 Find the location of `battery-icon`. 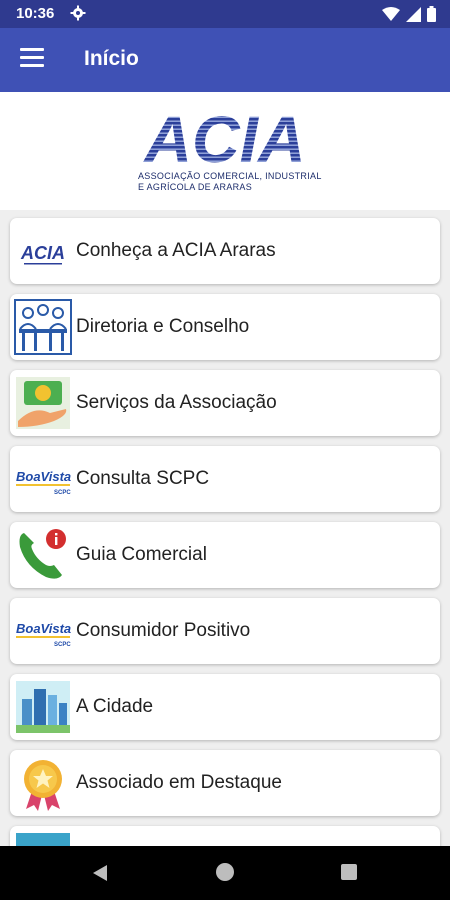

battery-icon is located at coordinates (431, 14).